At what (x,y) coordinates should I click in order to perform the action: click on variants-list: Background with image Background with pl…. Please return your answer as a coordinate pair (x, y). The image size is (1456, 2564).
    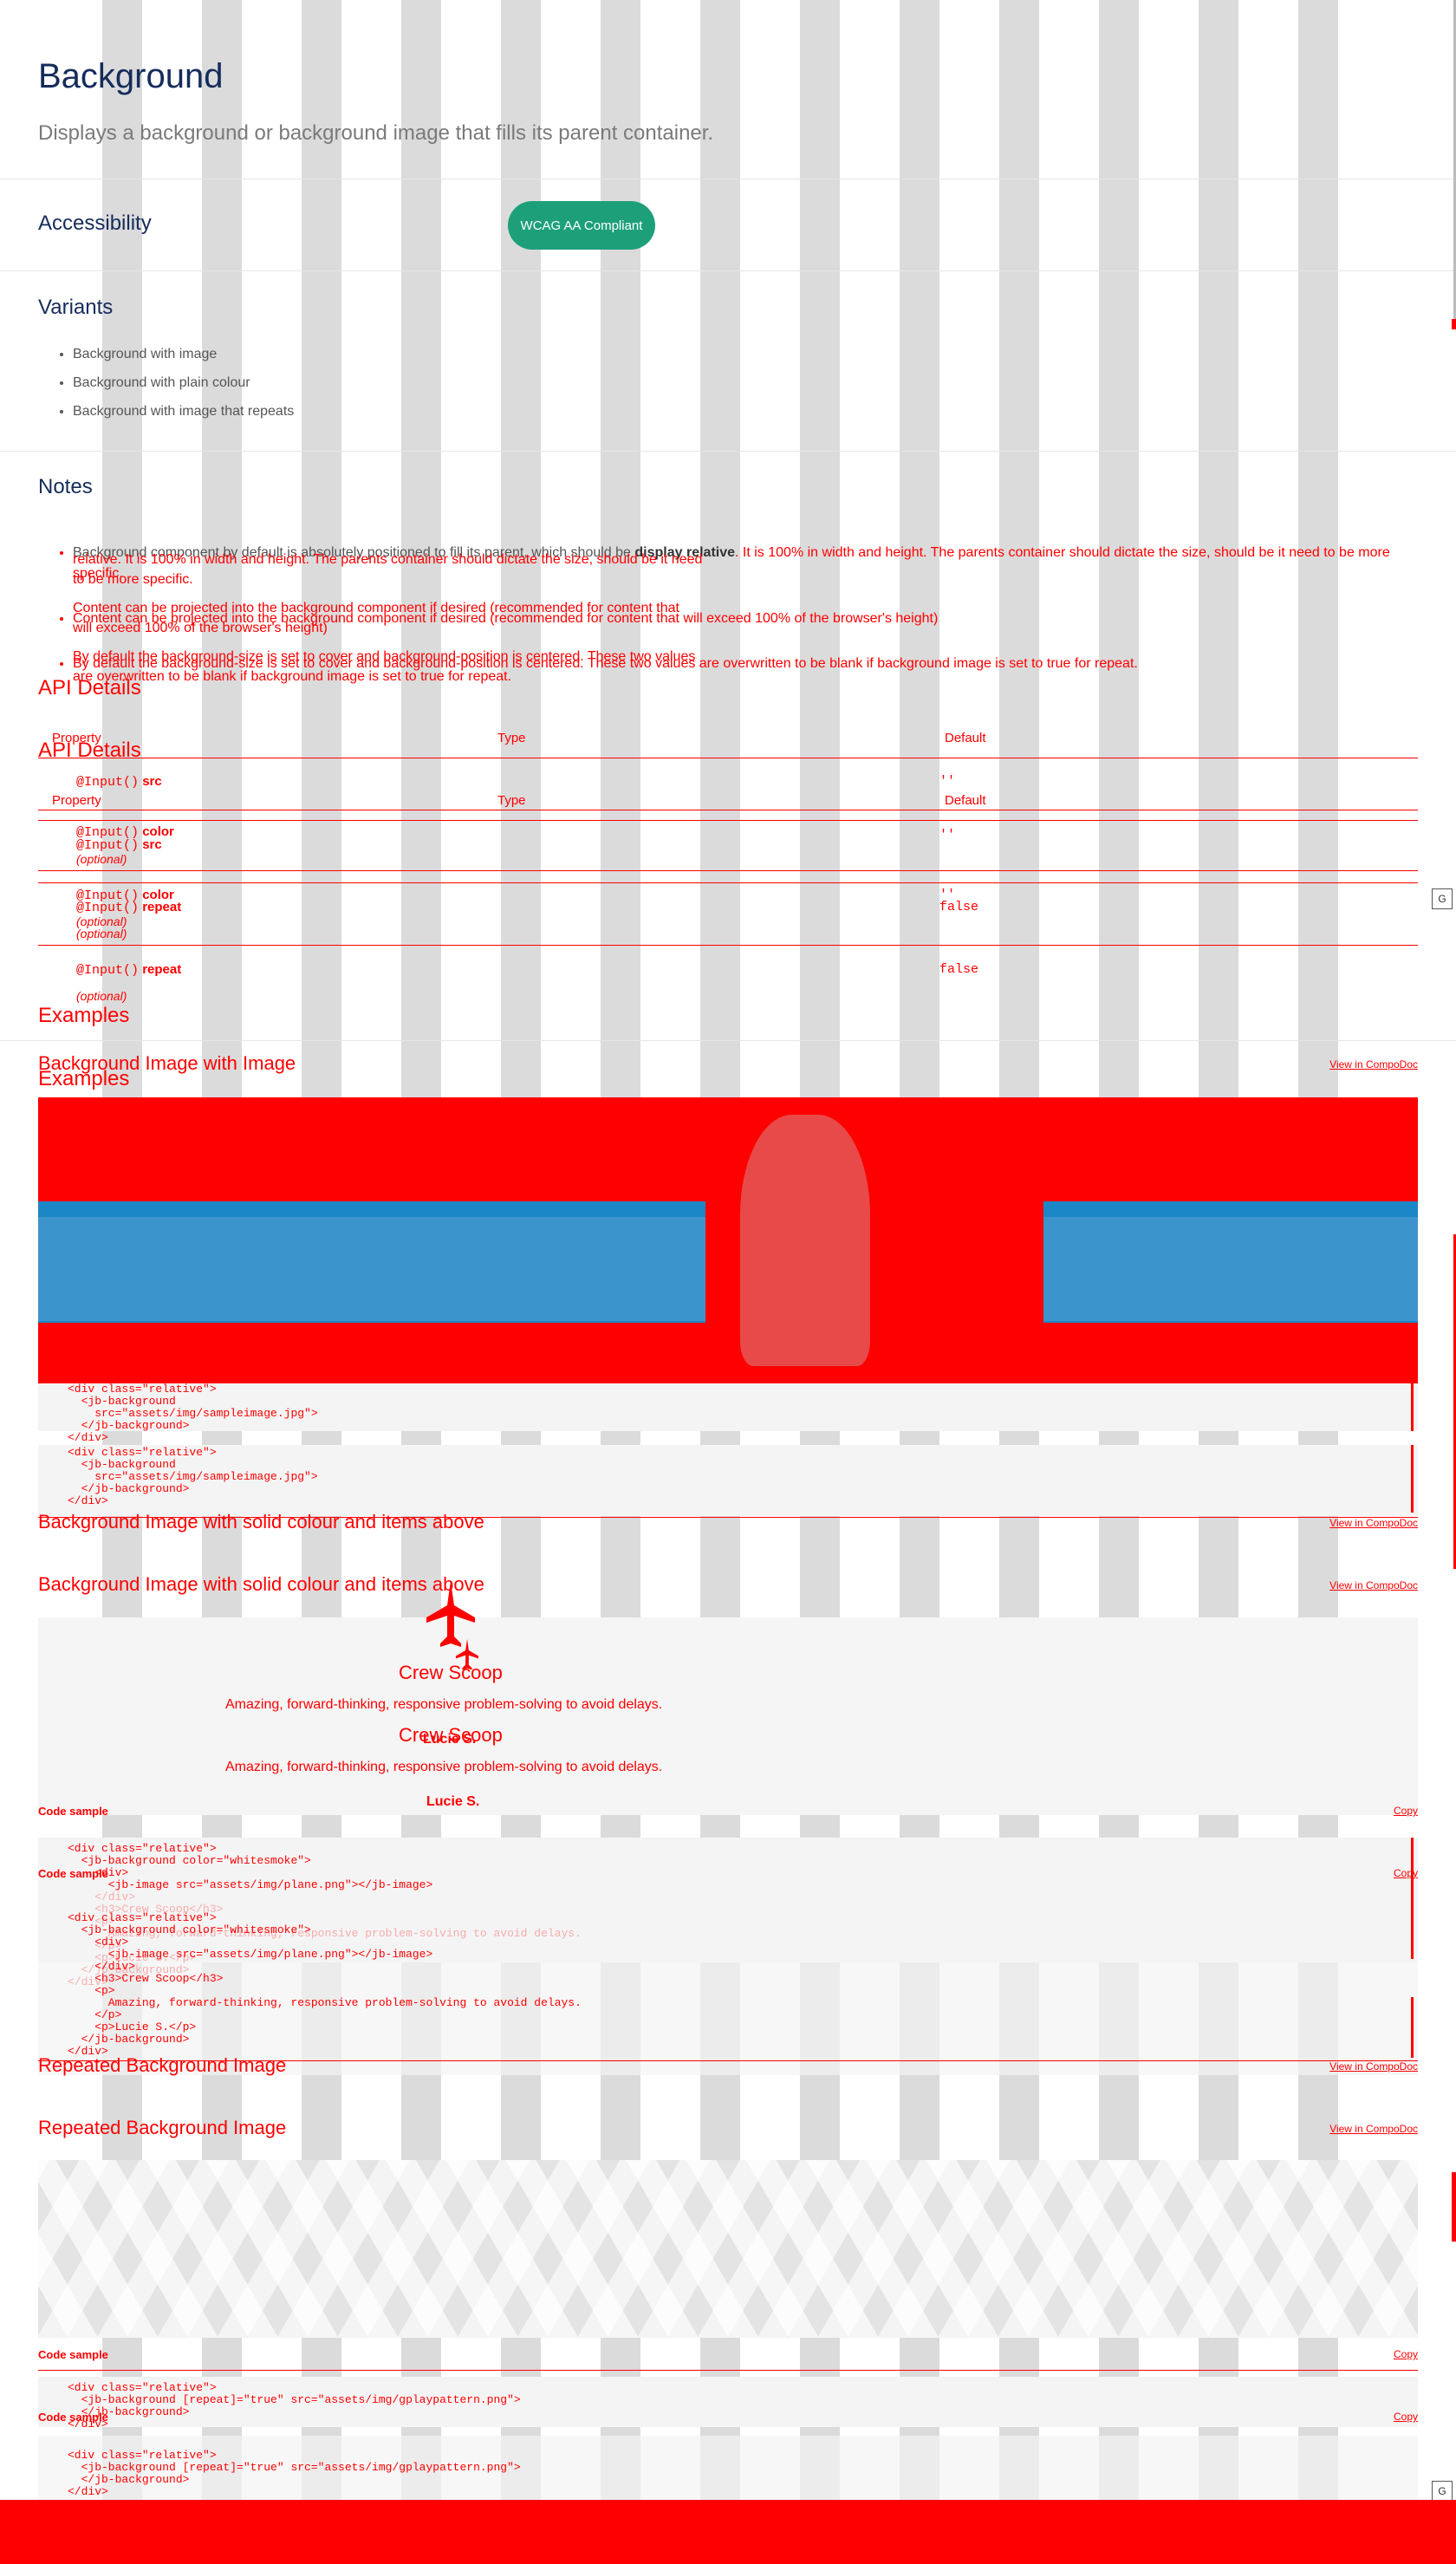
    Looking at the image, I should click on (166, 390).